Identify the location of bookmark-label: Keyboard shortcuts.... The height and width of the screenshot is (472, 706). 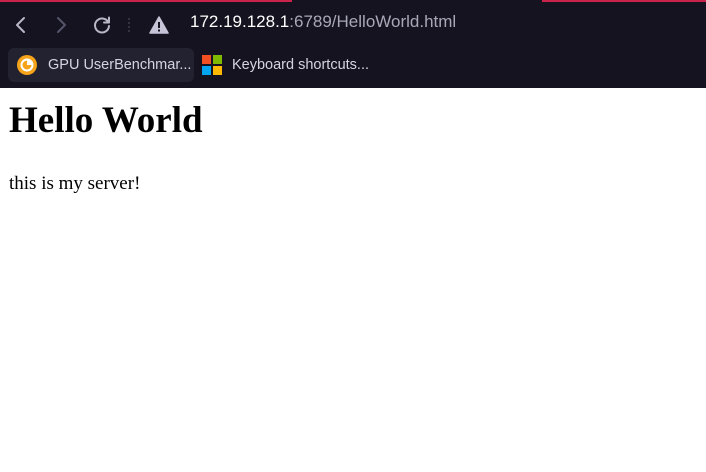
(301, 65).